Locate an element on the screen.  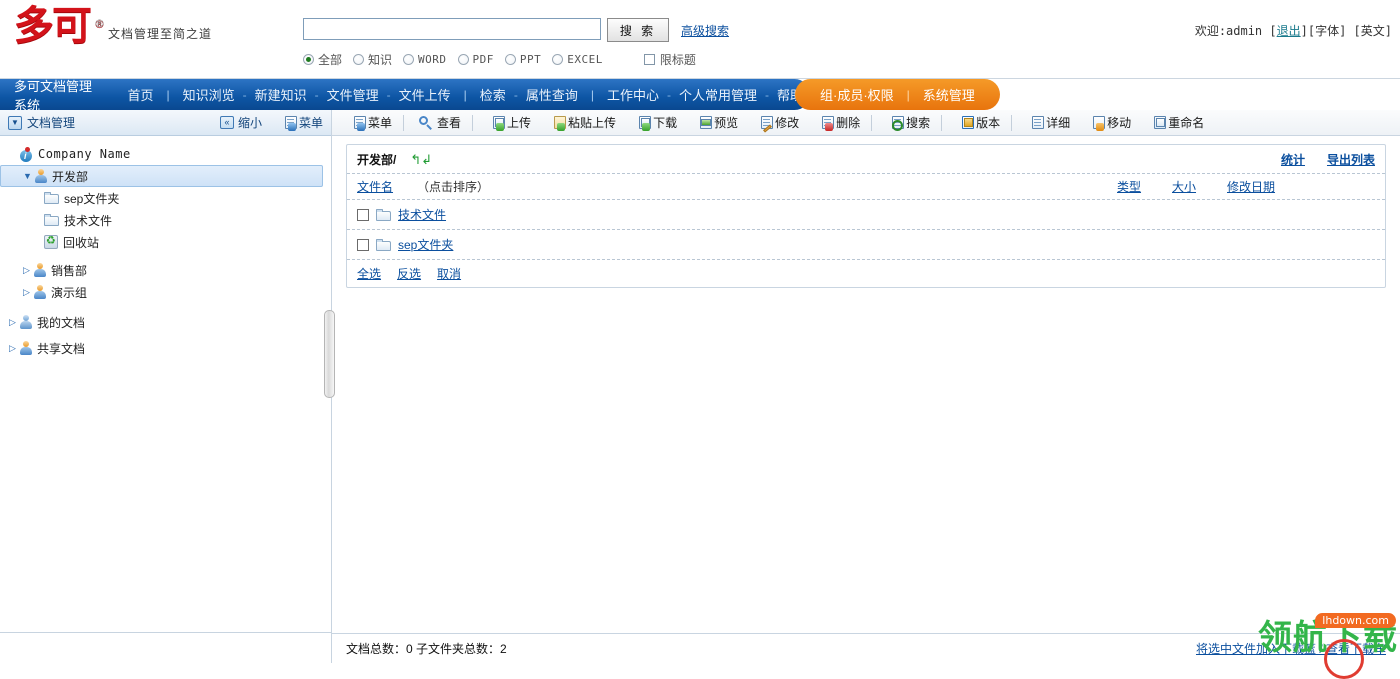
tree-twisty: ▼ is located at coordinates (27, 176).